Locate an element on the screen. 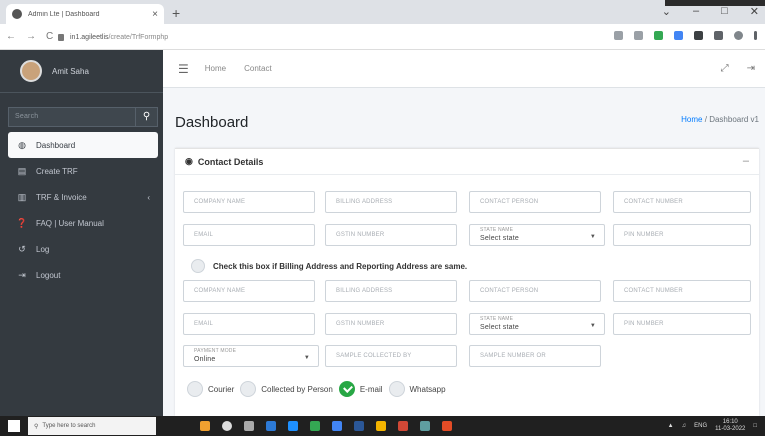 The height and width of the screenshot is (436, 765). forward-icon: → is located at coordinates (31, 36).